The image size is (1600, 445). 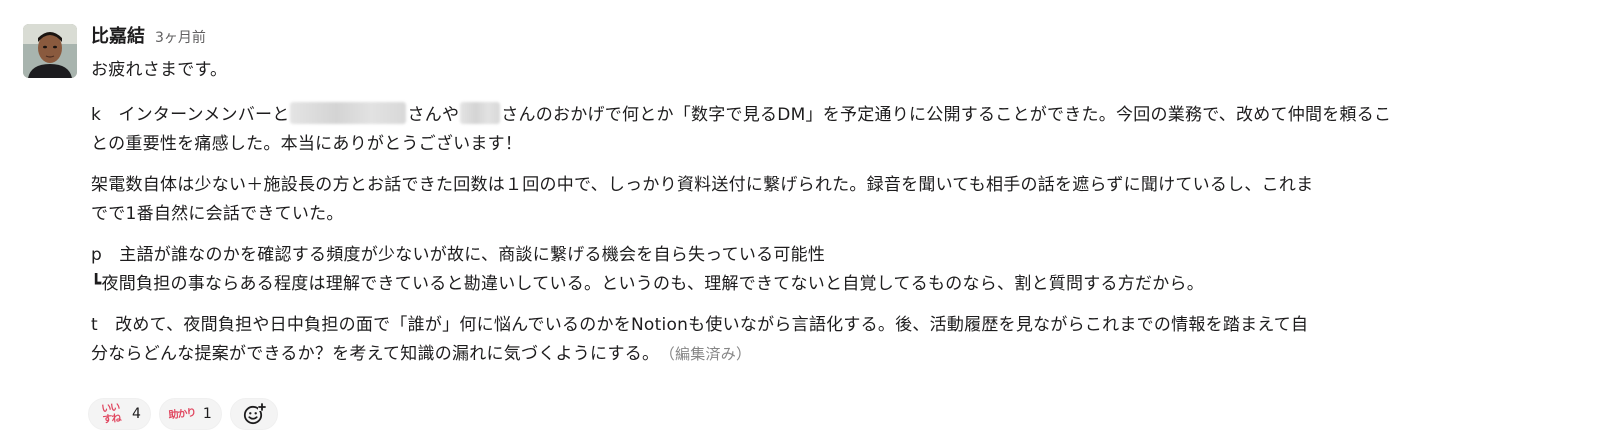 I want to click on avatar, so click(x=50, y=51).